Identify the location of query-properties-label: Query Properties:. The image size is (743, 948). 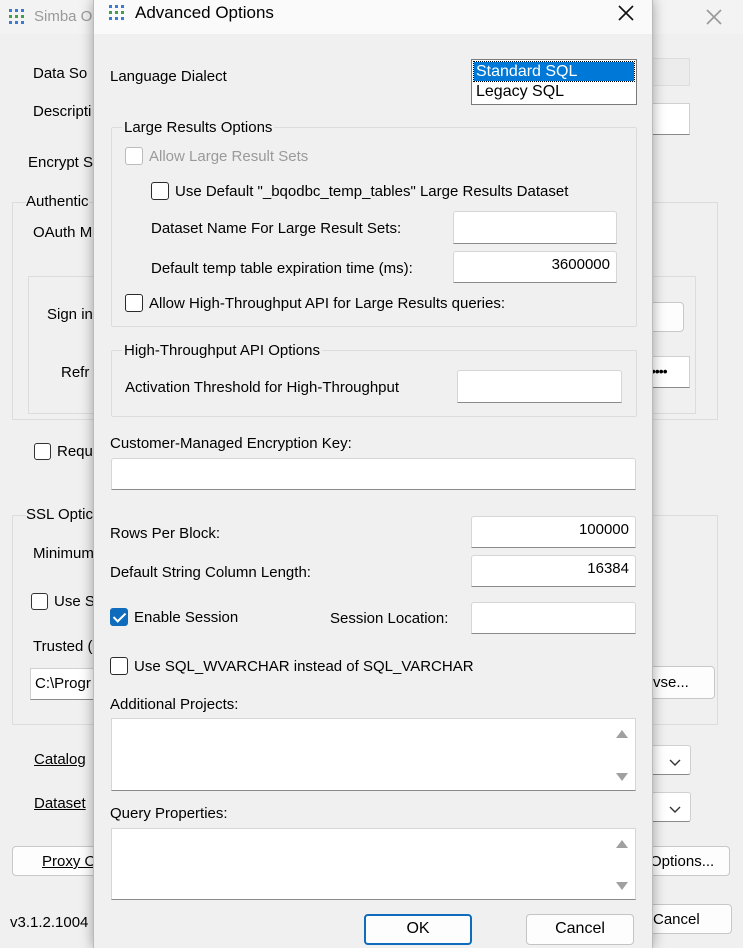
(169, 813).